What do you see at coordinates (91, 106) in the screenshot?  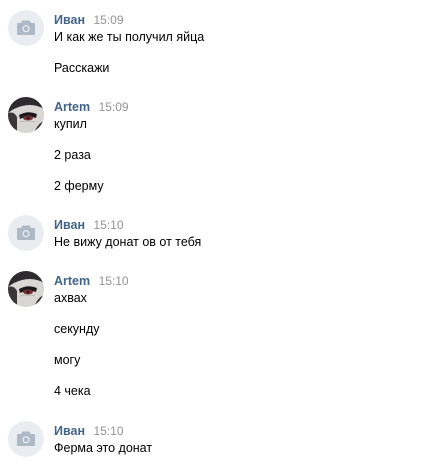 I see `message-header: Artem 15:09` at bounding box center [91, 106].